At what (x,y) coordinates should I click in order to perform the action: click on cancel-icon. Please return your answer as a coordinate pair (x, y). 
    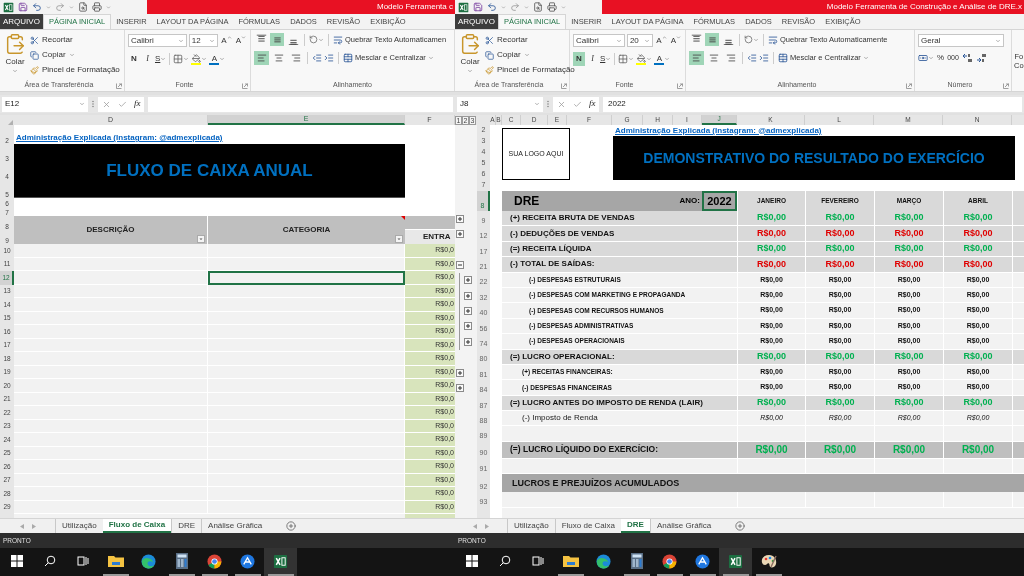
    Looking at the image, I should click on (106, 104).